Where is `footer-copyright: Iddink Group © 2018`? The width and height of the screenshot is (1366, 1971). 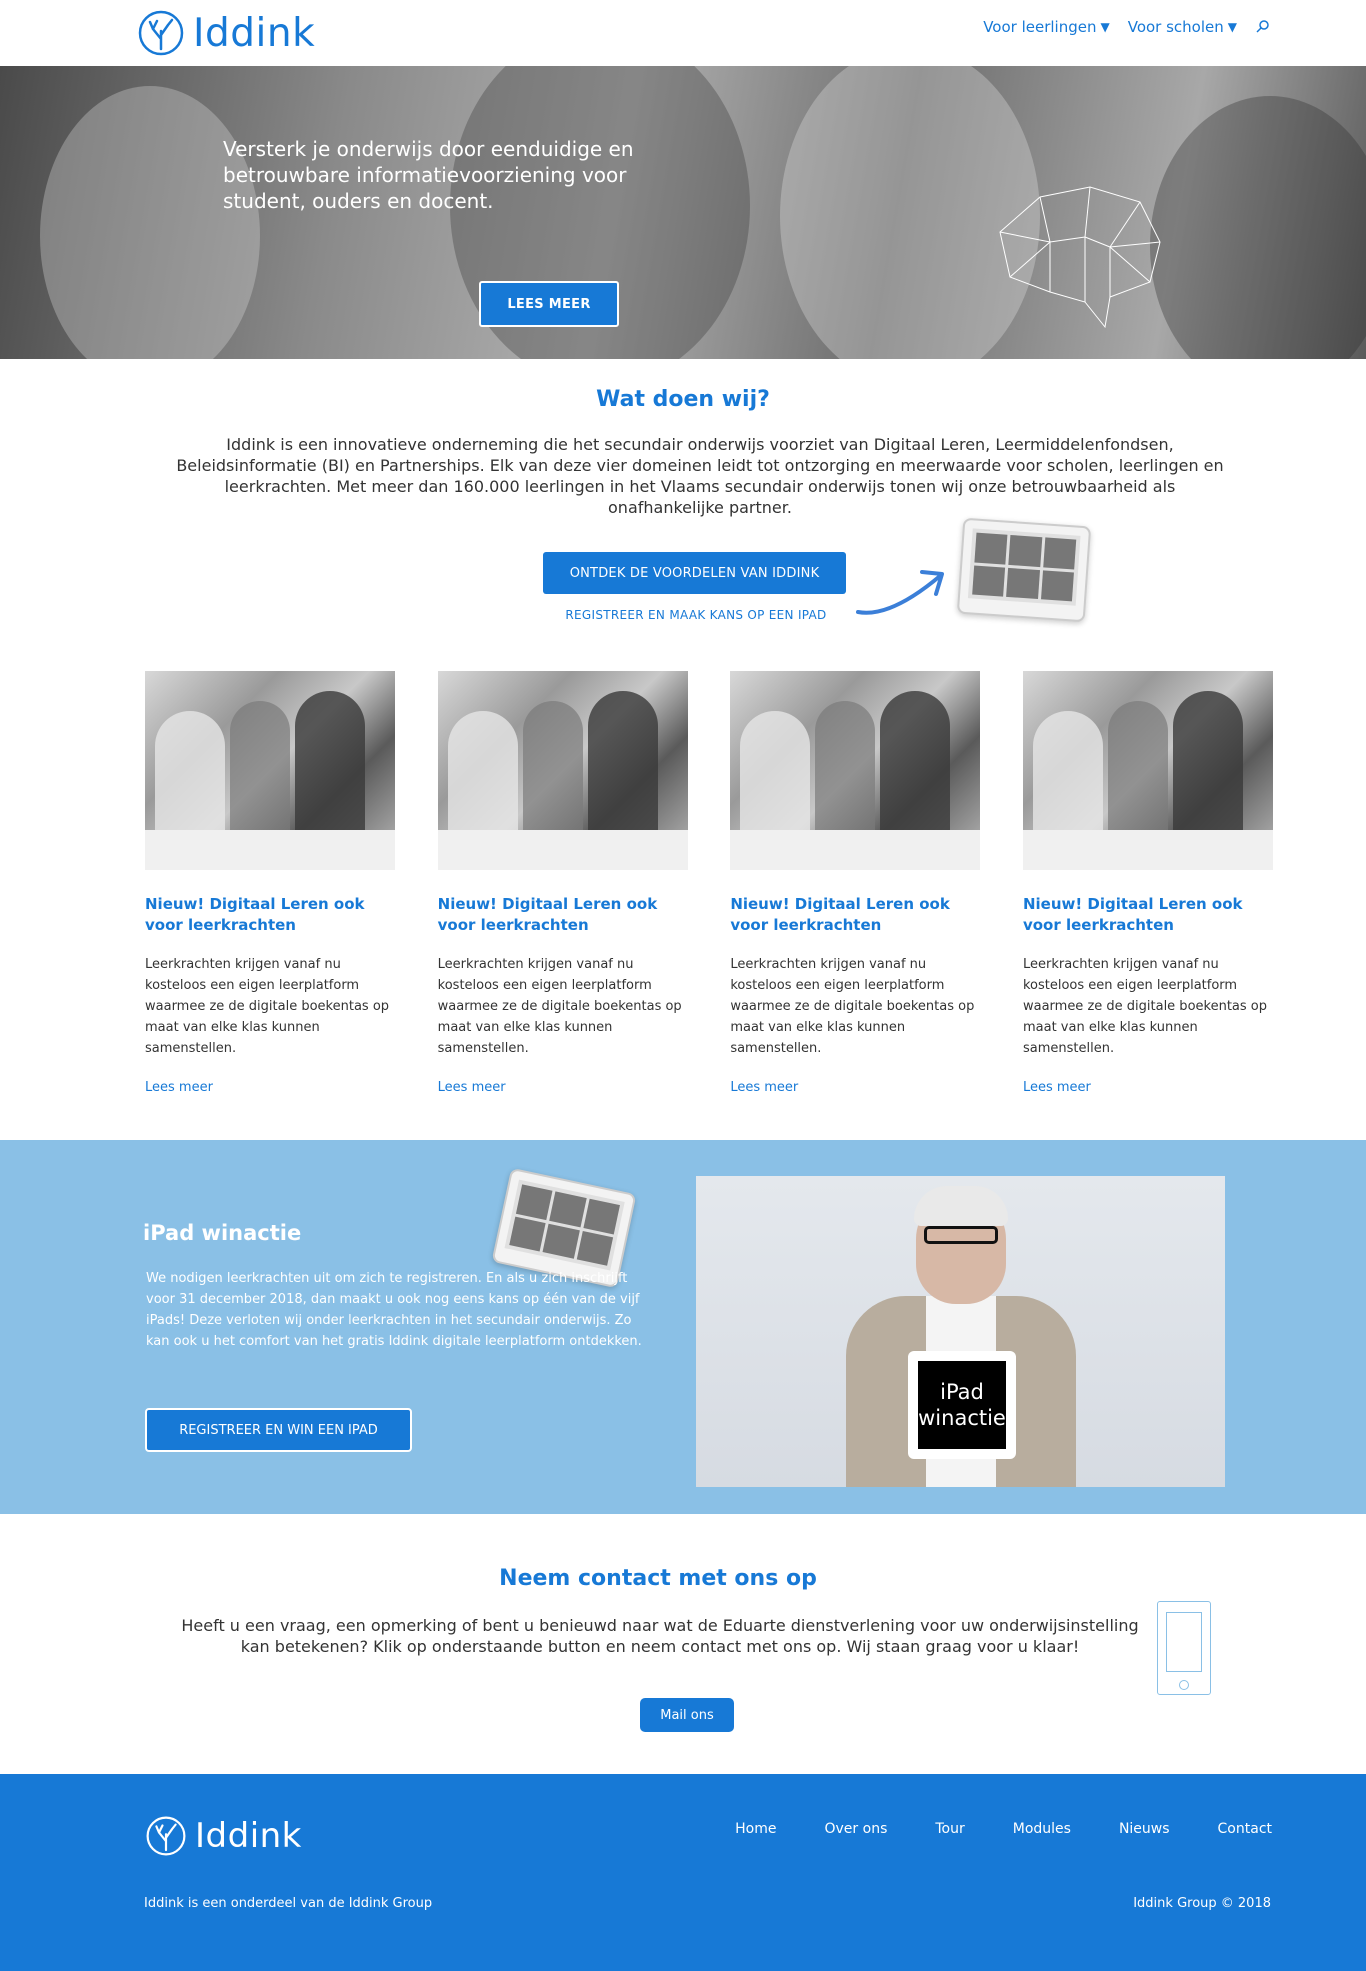
footer-copyright: Iddink Group © 2018 is located at coordinates (1202, 1903).